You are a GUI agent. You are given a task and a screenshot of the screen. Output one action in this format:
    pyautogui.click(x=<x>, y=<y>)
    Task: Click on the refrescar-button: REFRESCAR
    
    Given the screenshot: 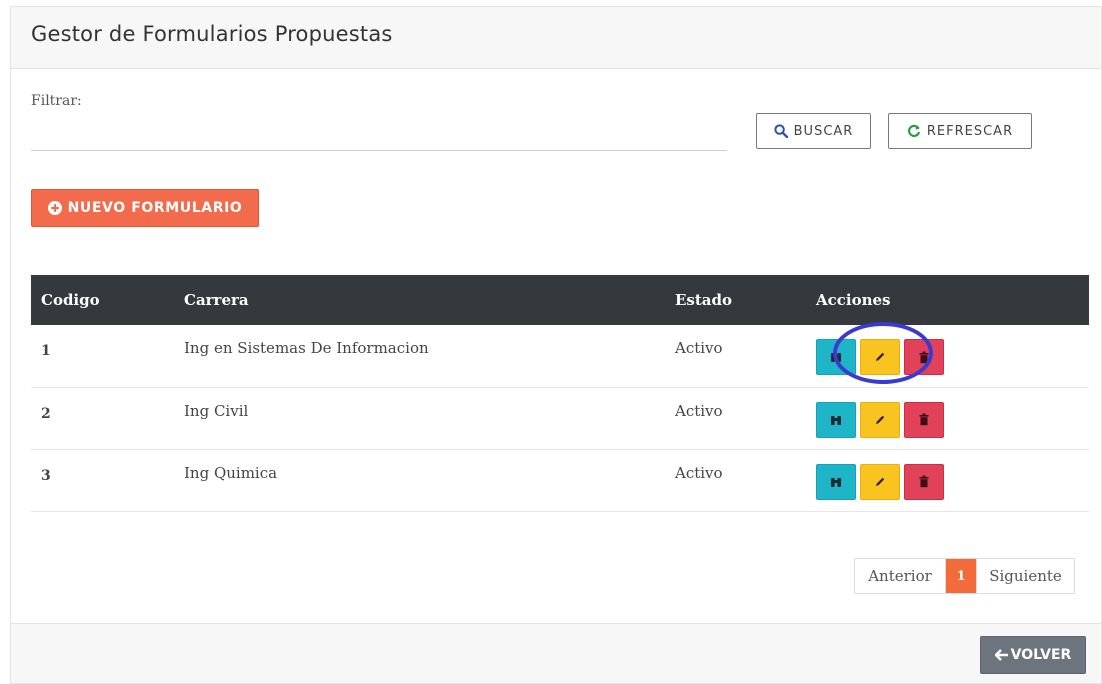 What is the action you would take?
    pyautogui.click(x=960, y=131)
    